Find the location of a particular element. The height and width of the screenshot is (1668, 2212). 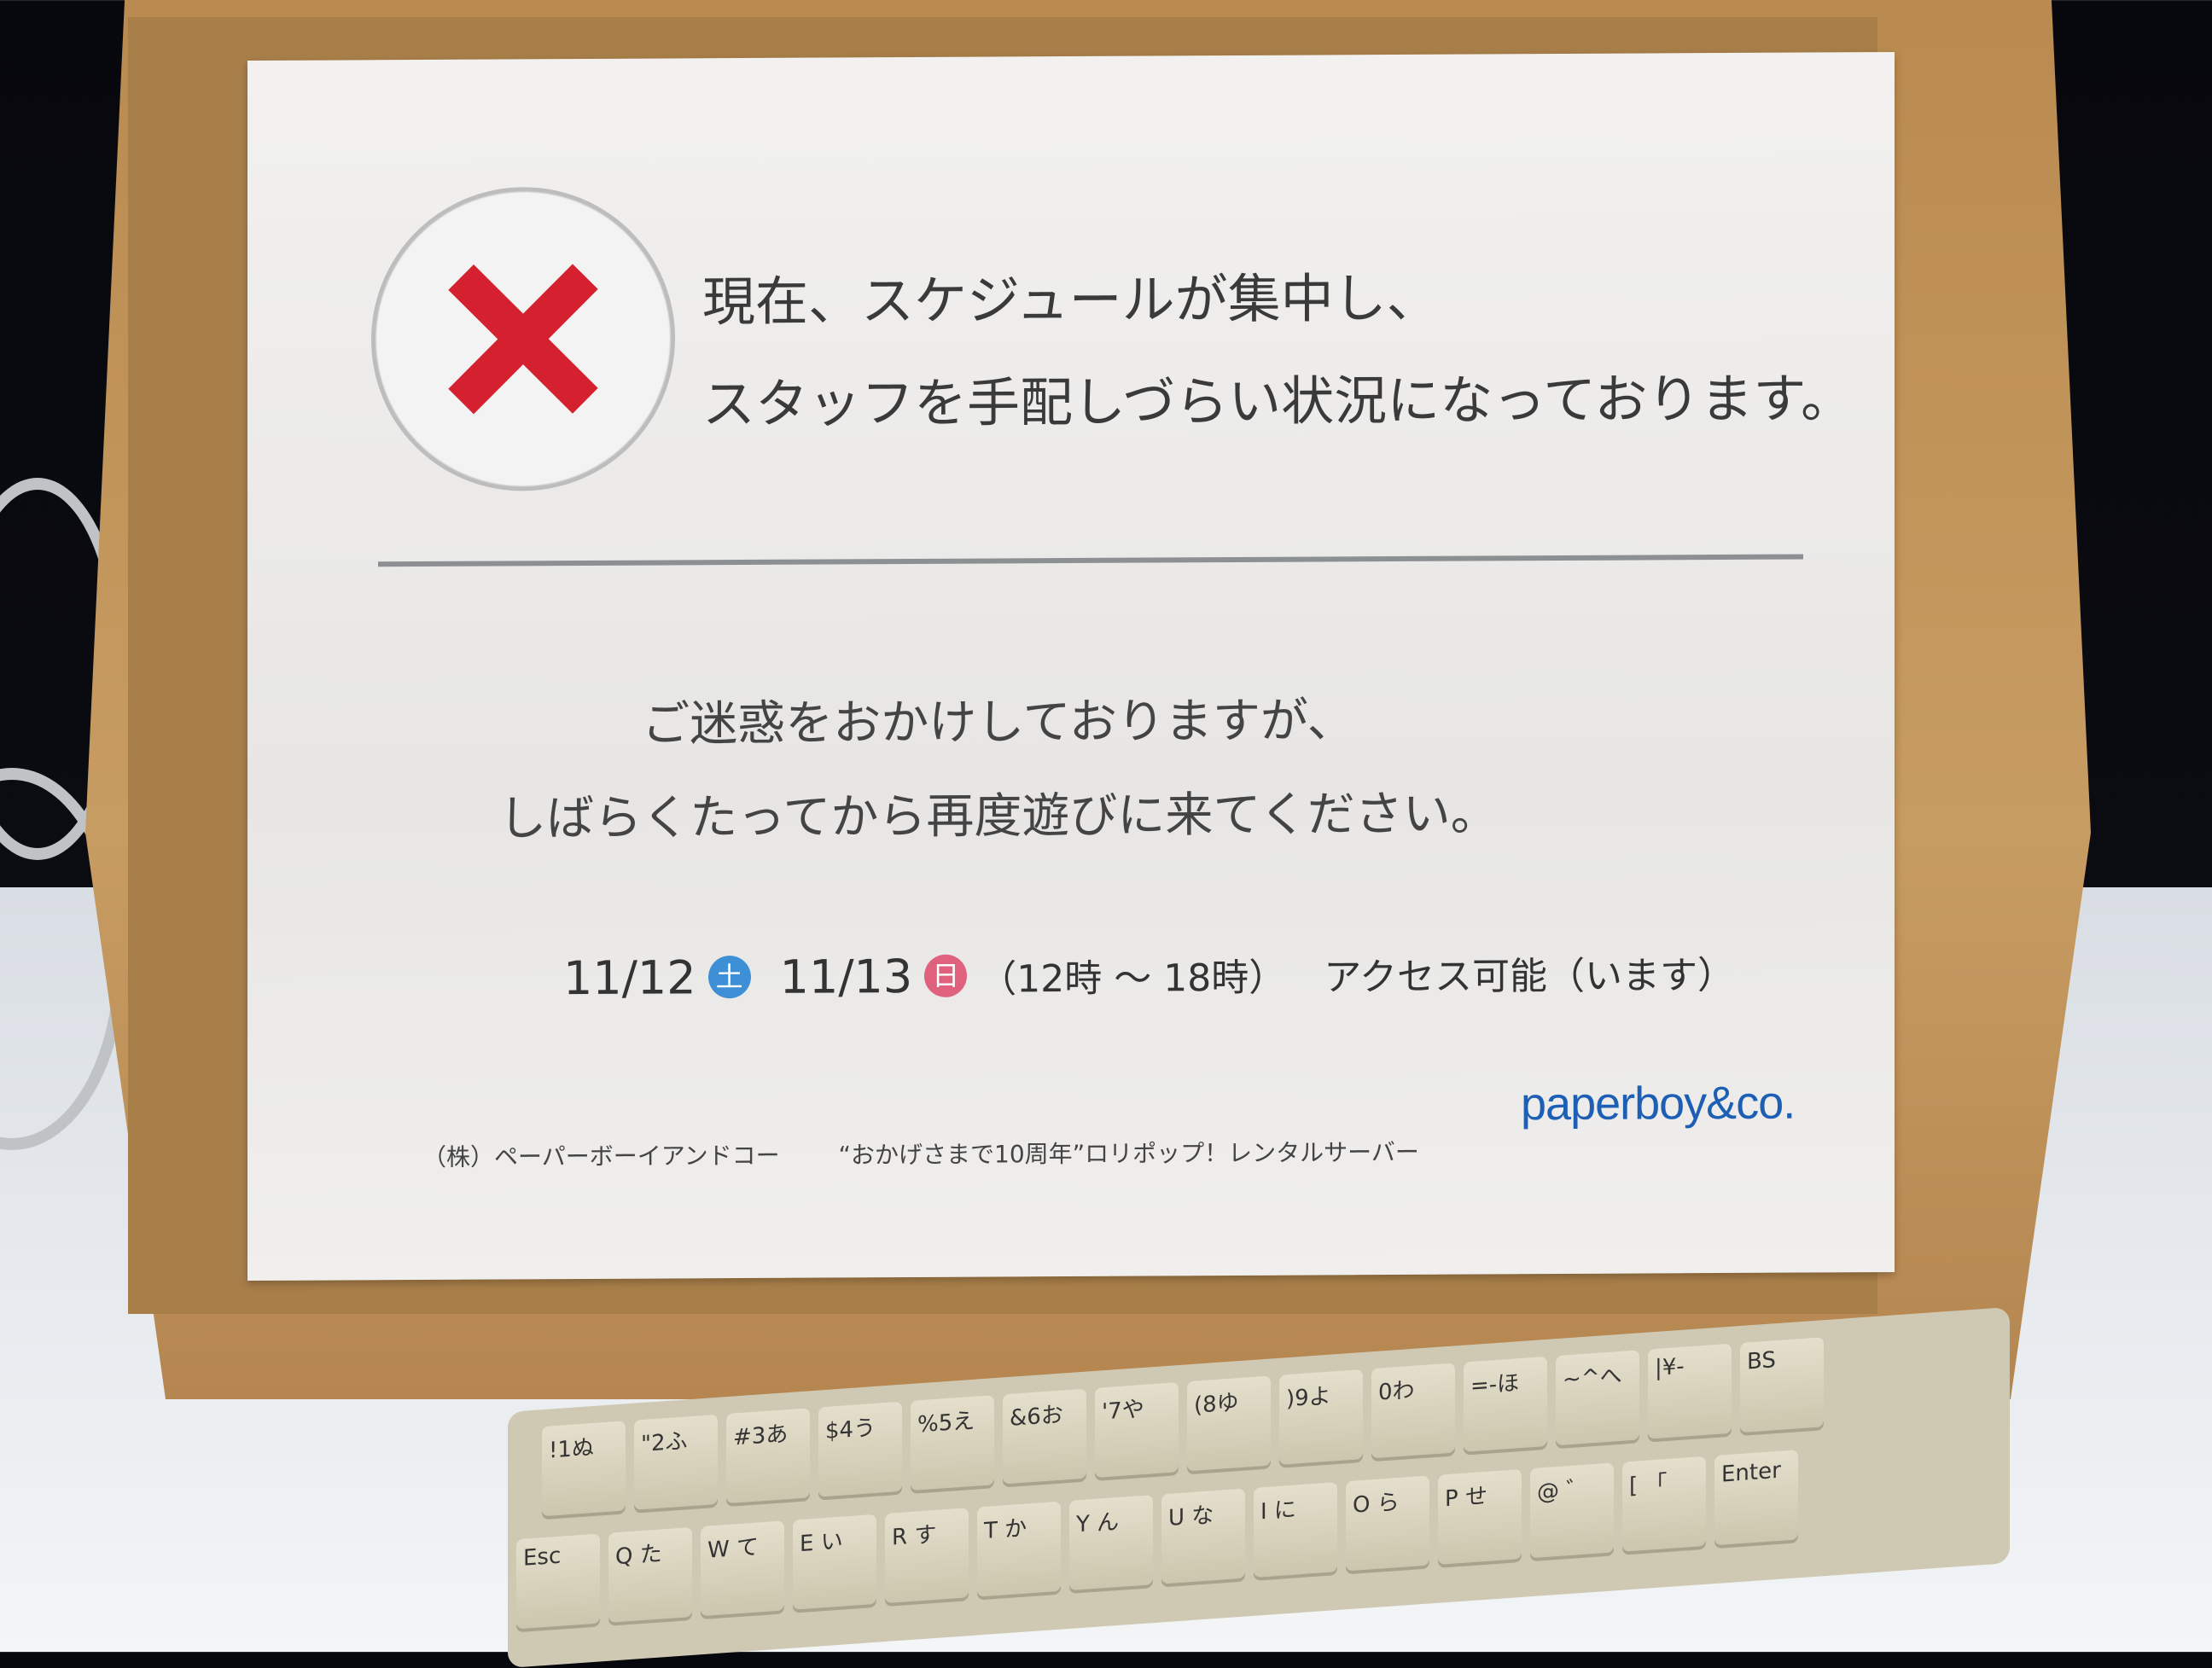

sunday-badge: 日 is located at coordinates (946, 976).